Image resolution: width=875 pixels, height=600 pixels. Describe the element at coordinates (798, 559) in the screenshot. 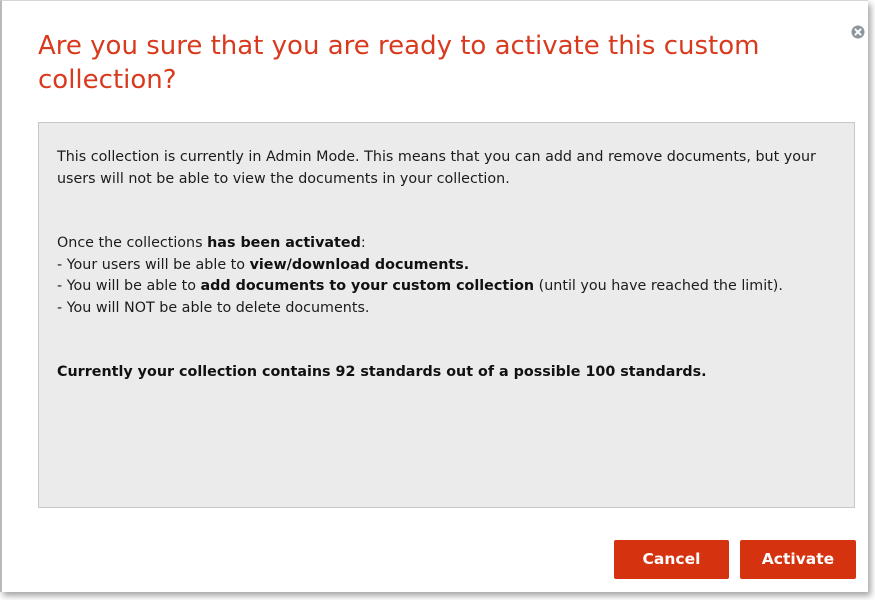

I see `activate-button: Activate` at that location.